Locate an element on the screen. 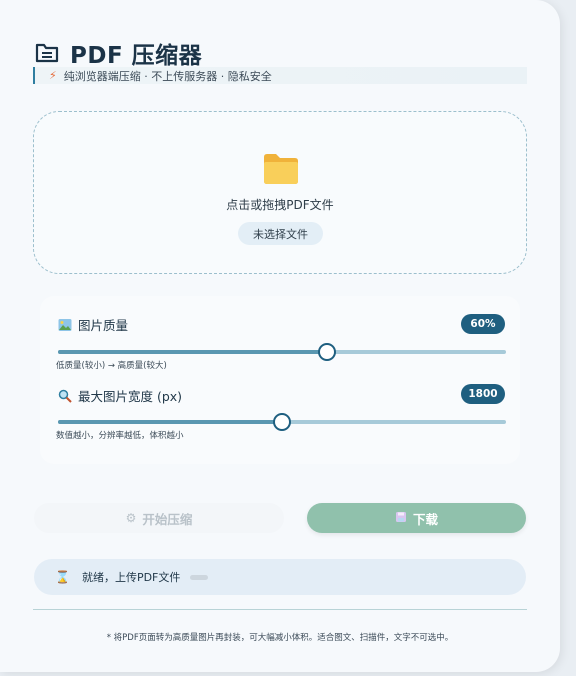 This screenshot has height=676, width=576. max-width-slider-fill is located at coordinates (170, 422).